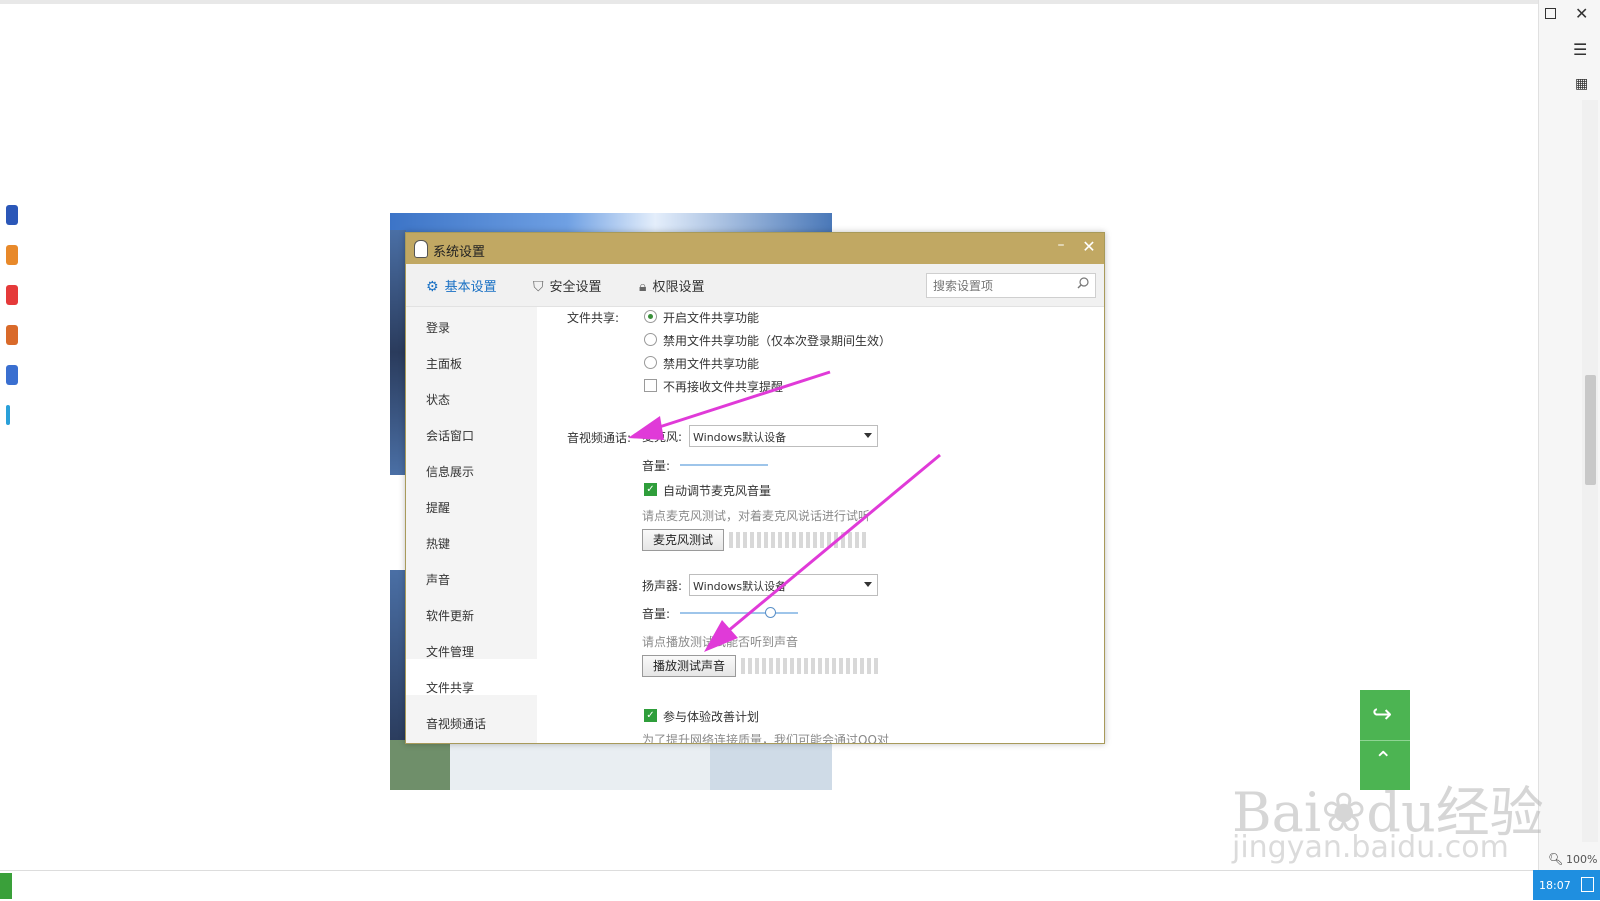 The height and width of the screenshot is (901, 1600). What do you see at coordinates (662, 437) in the screenshot?
I see `mic-label: 麦克风:` at bounding box center [662, 437].